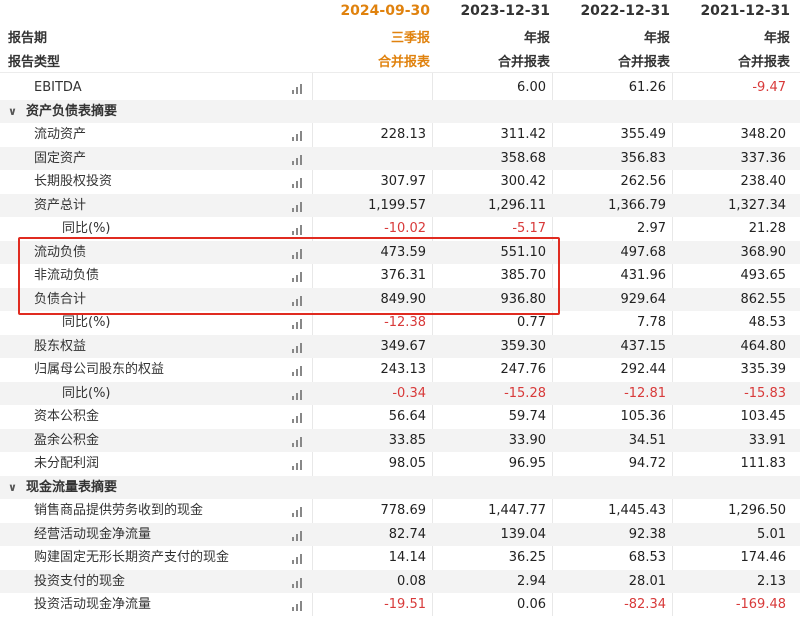 This screenshot has height=617, width=800. I want to click on report-period-label: 报告期, so click(28, 38).